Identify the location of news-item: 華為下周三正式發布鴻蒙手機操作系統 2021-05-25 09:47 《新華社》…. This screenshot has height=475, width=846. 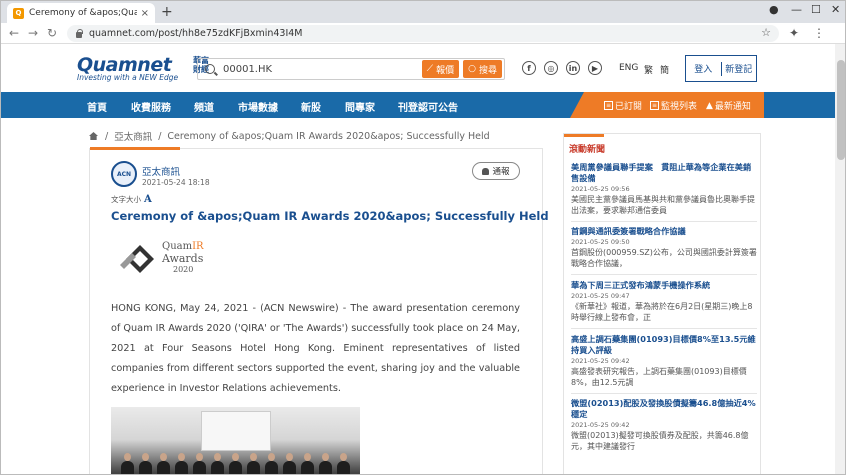
(664, 304).